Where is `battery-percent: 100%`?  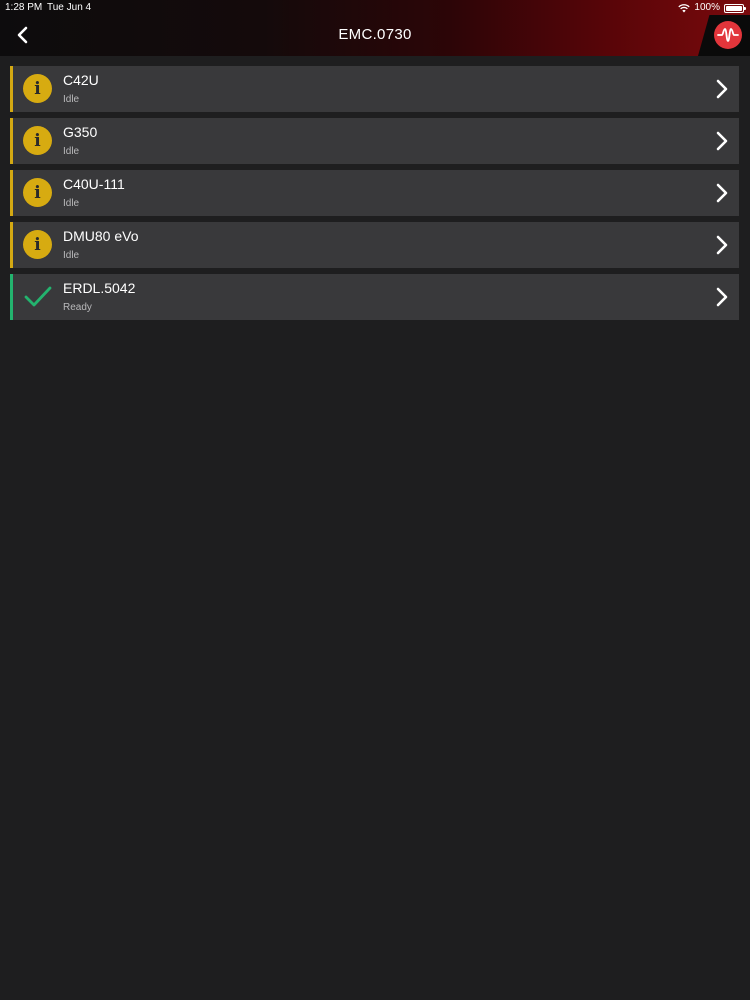 battery-percent: 100% is located at coordinates (707, 7).